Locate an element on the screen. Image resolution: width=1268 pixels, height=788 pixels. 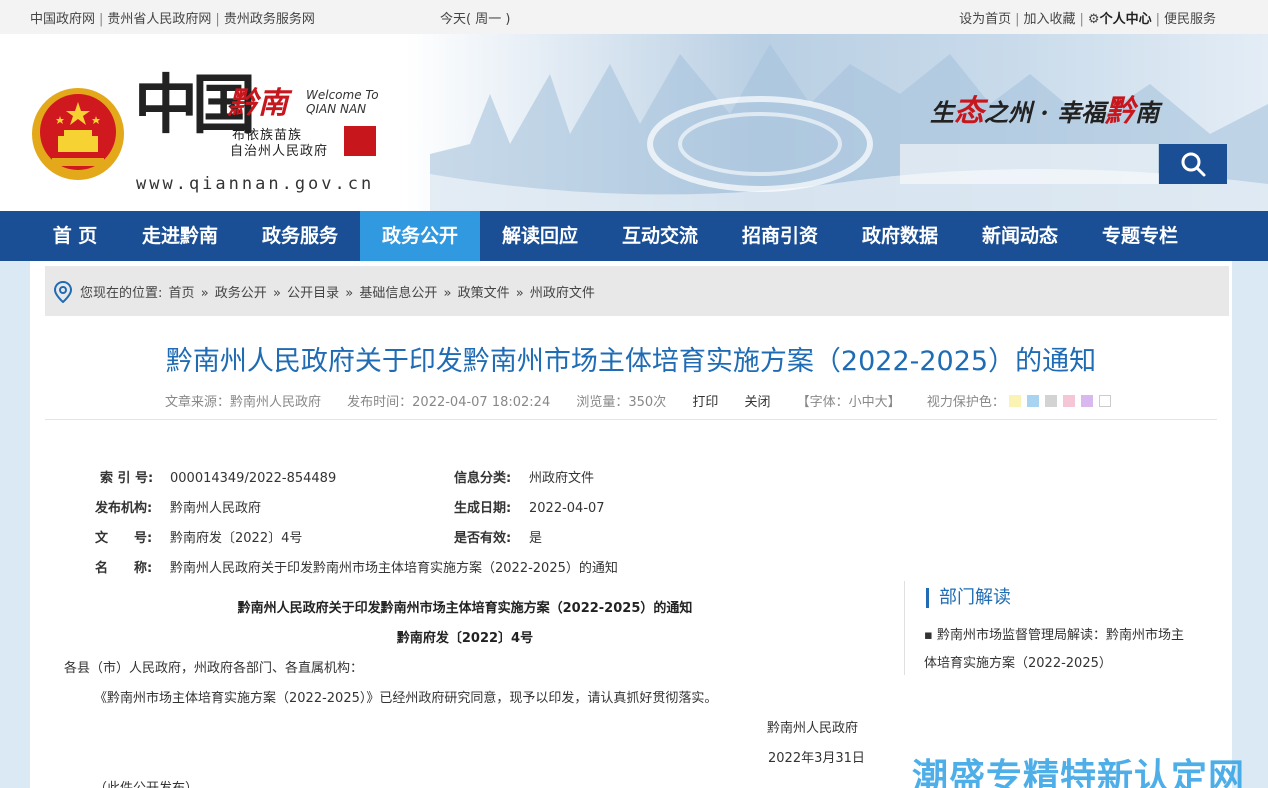
nav-interpretation: 解读回应 is located at coordinates (540, 236).